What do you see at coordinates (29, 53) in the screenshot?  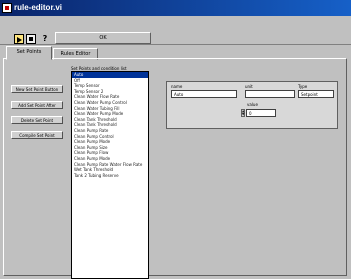 I see `tab-set-points: Set Points` at bounding box center [29, 53].